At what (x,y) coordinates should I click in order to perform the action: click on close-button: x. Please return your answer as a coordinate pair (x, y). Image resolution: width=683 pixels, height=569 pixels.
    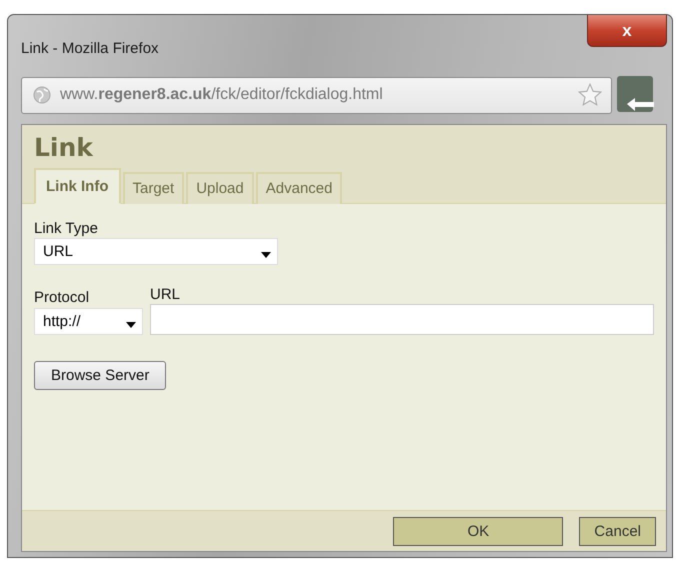
    Looking at the image, I should click on (627, 31).